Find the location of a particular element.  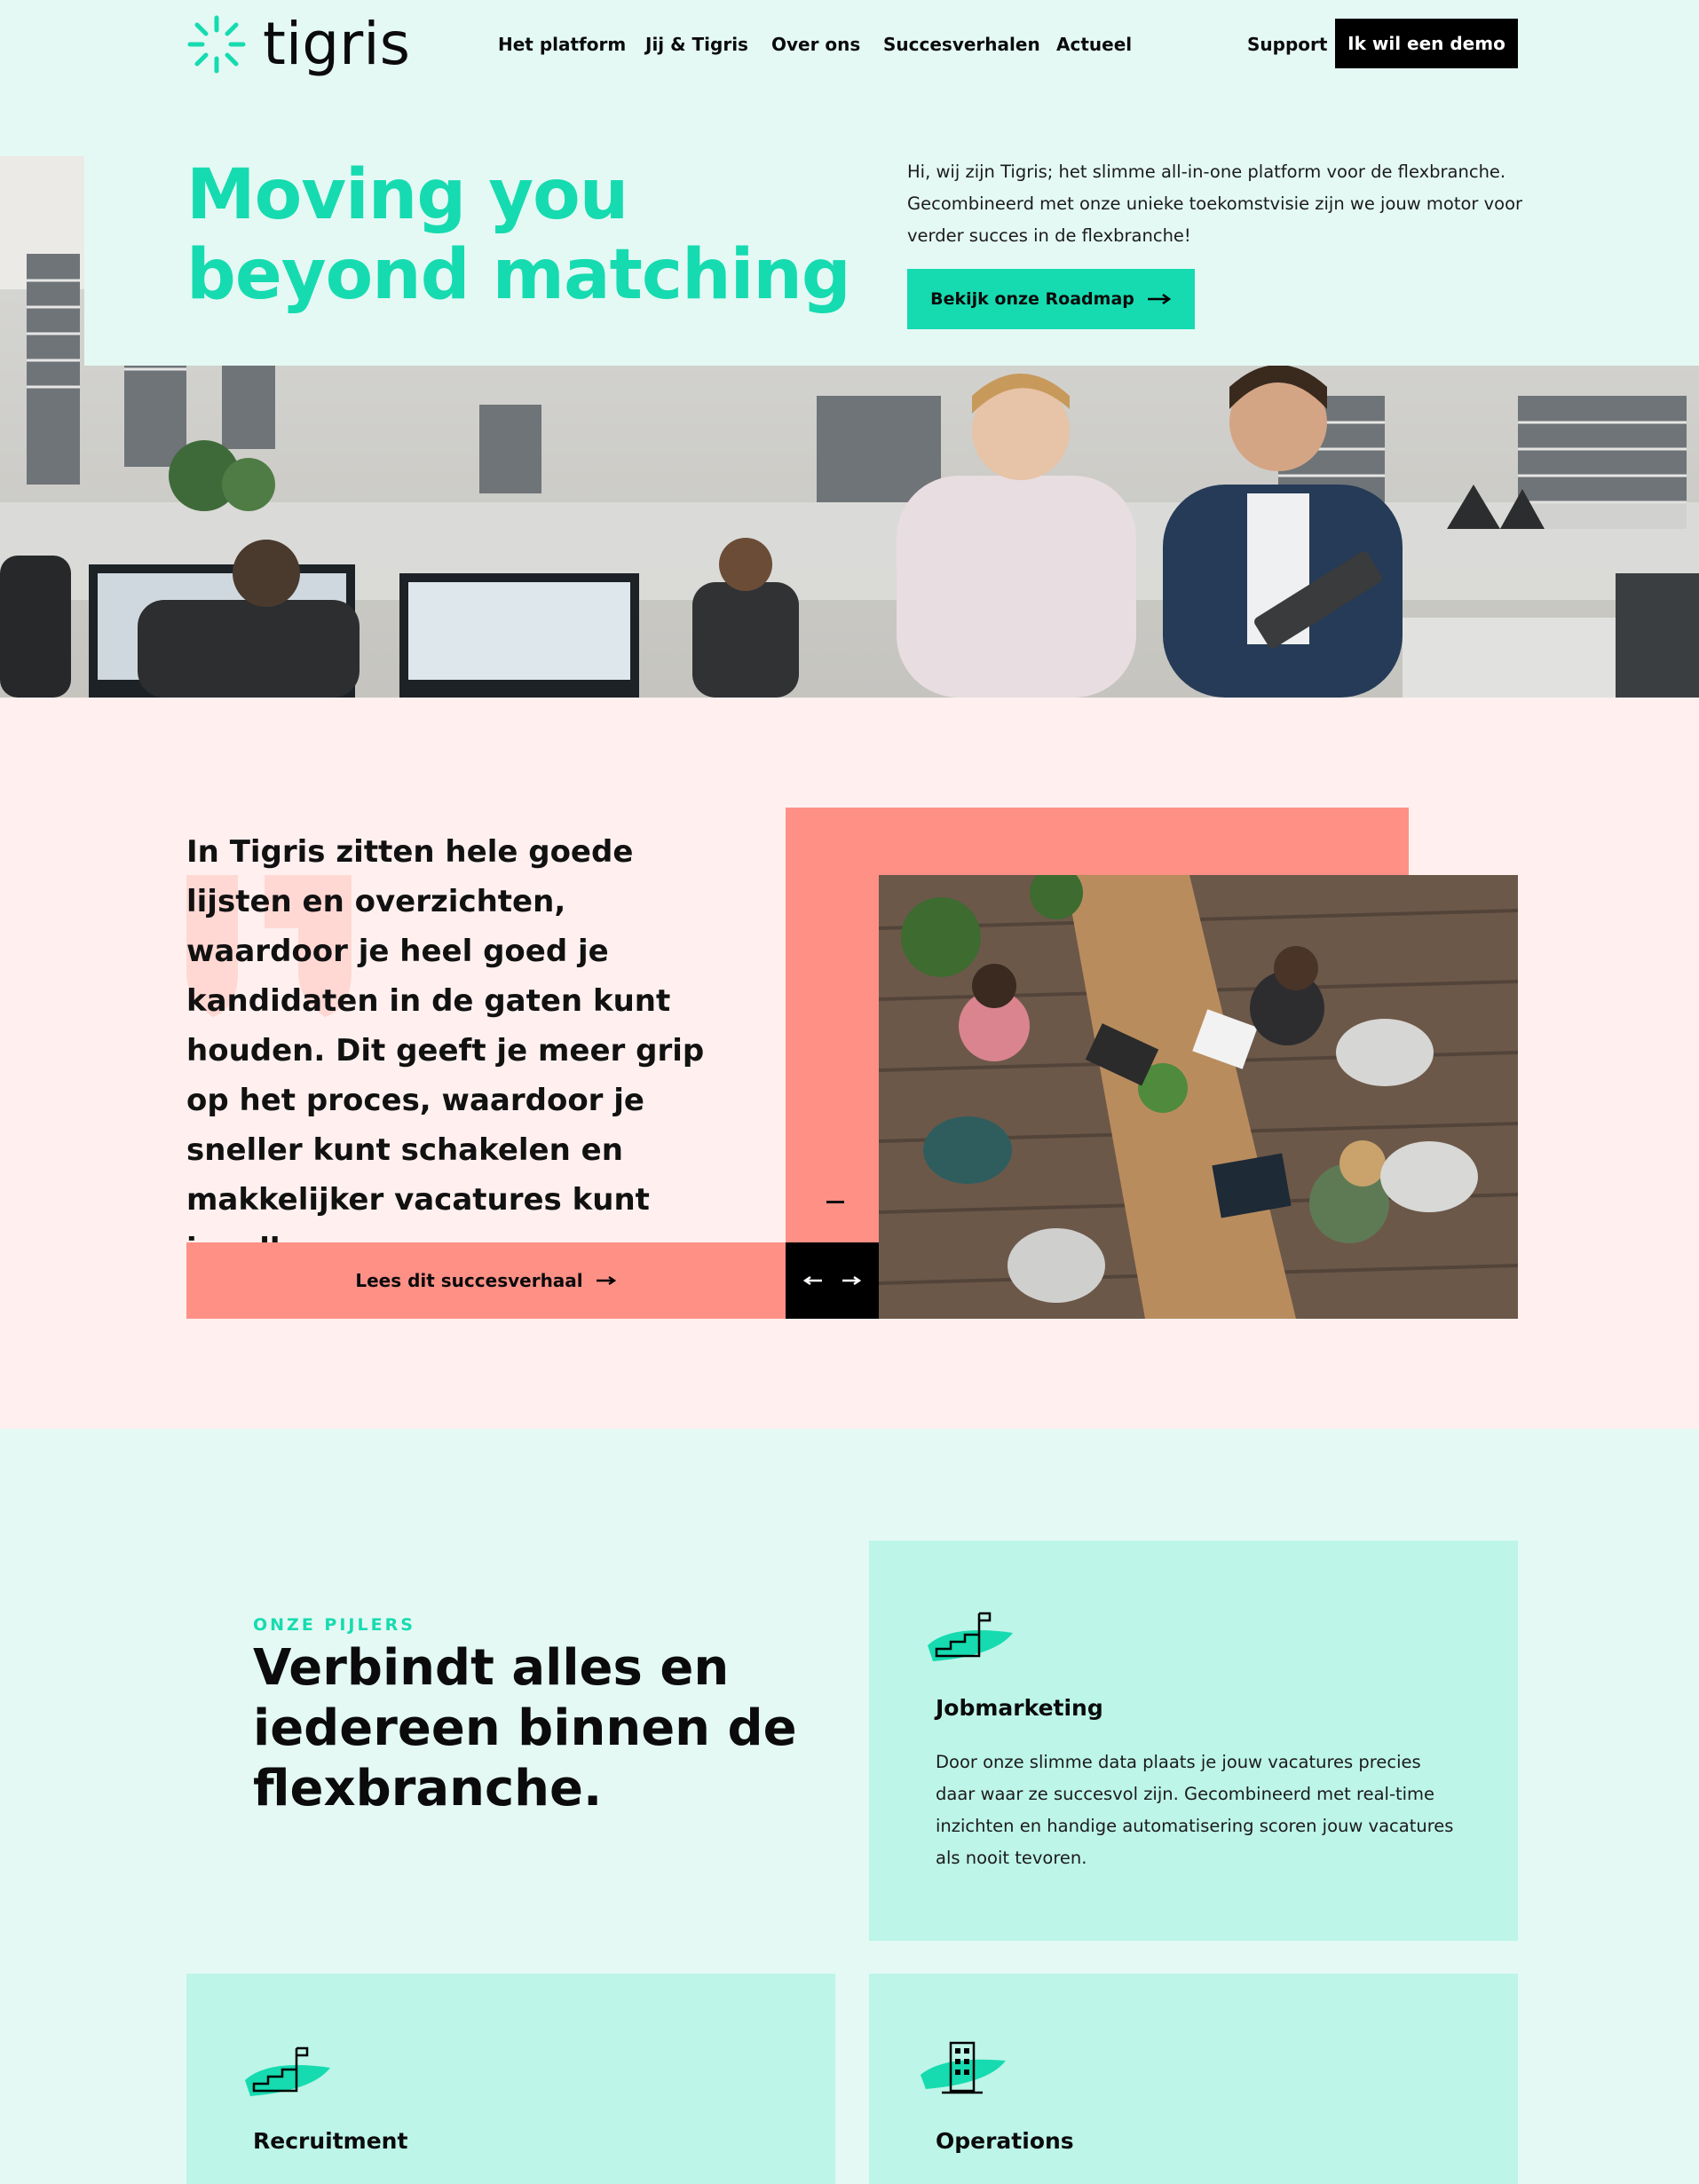

nav-over-ons: Over ons is located at coordinates (815, 44).